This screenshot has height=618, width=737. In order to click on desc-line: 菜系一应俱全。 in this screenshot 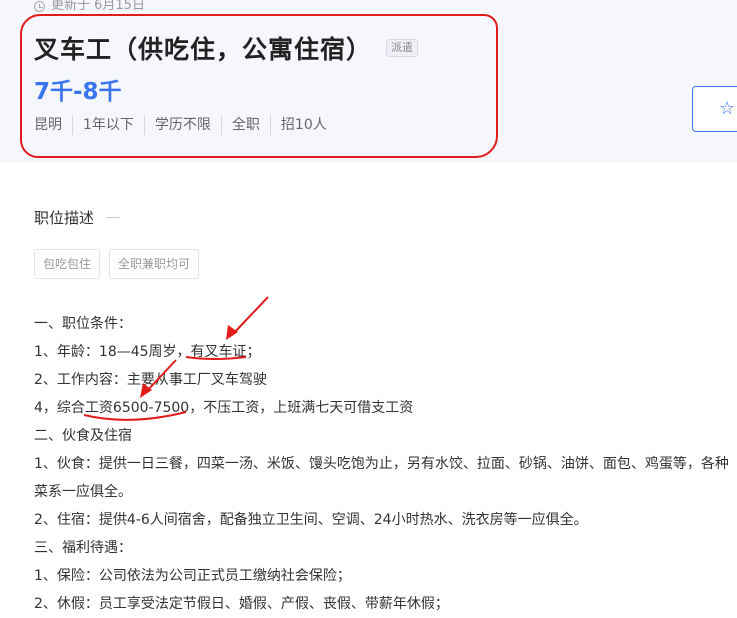, I will do `click(83, 492)`.